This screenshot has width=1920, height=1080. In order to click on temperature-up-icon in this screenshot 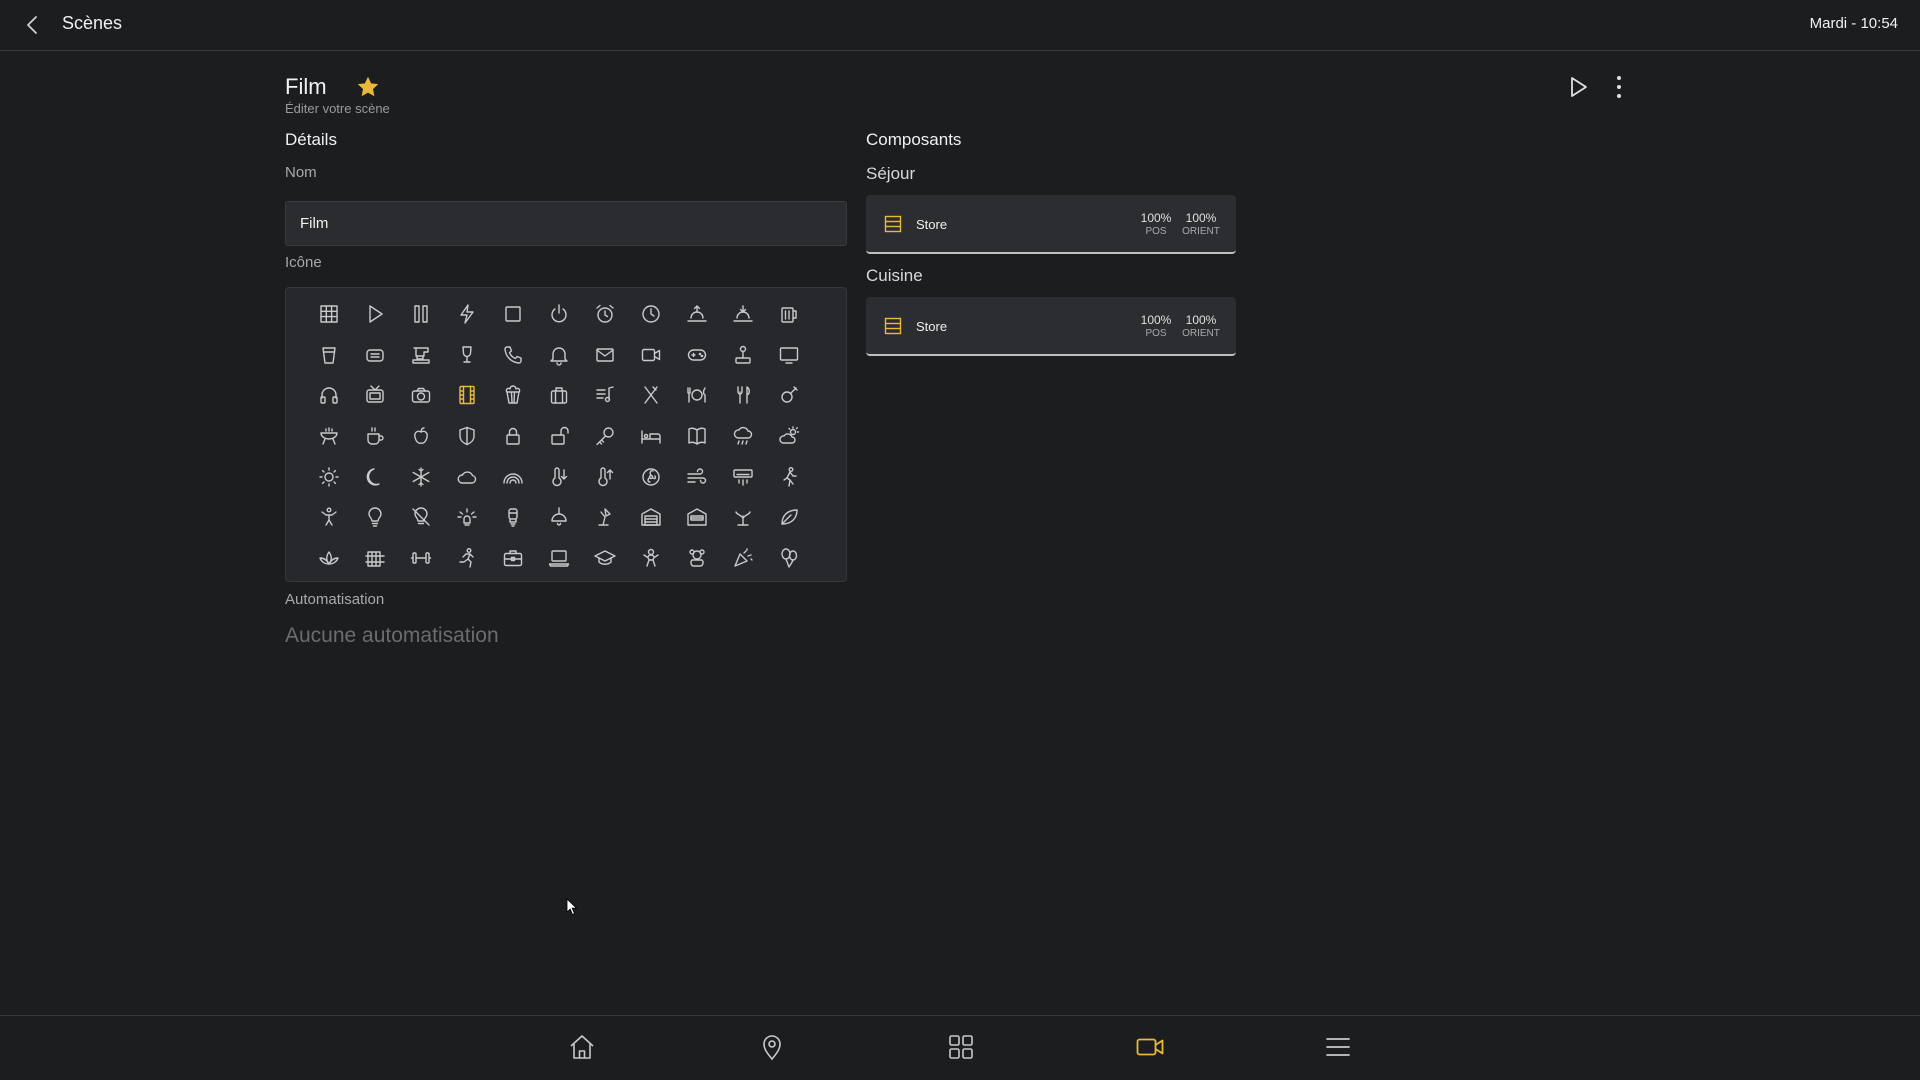, I will do `click(605, 476)`.